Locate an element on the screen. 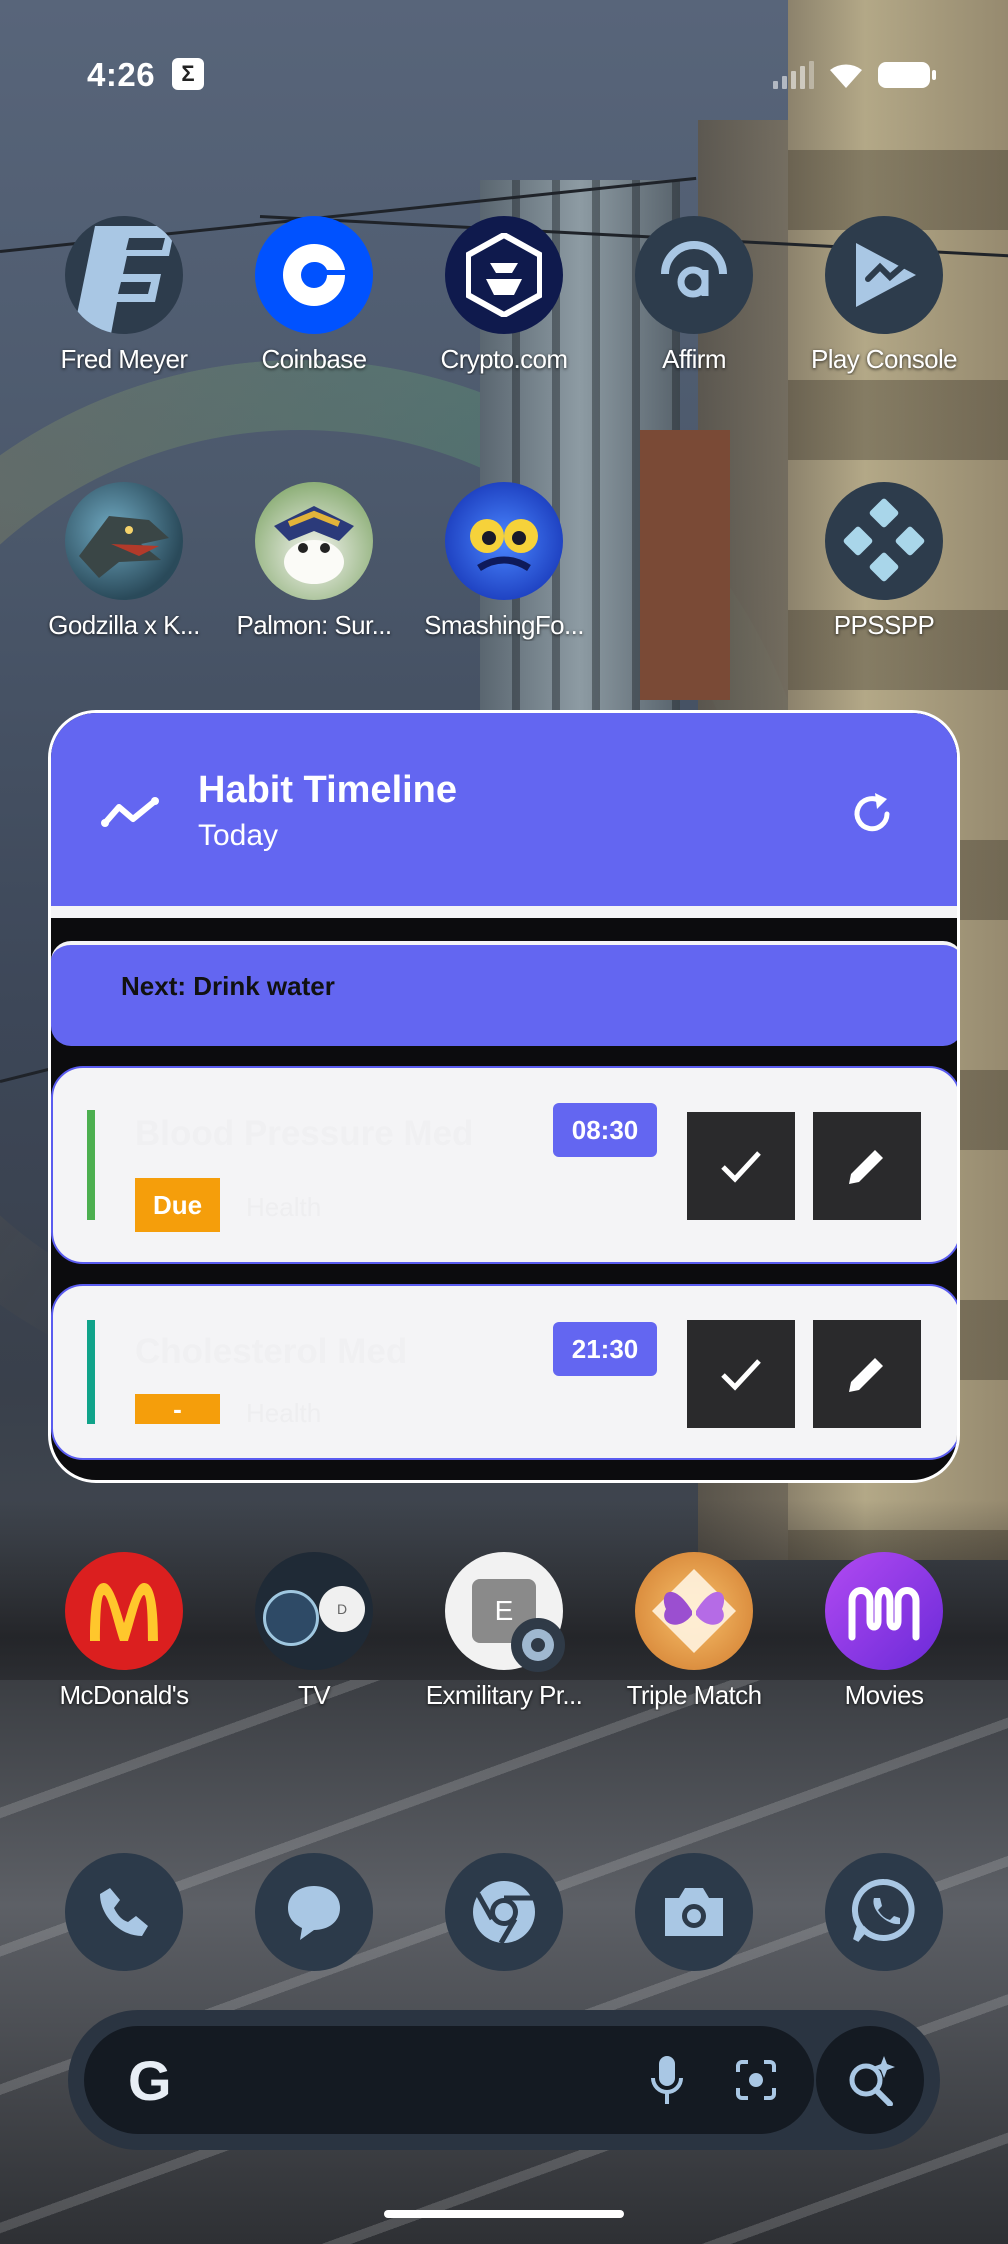 The height and width of the screenshot is (2244, 1008). exmilitary-icon: E is located at coordinates (505, 1612).